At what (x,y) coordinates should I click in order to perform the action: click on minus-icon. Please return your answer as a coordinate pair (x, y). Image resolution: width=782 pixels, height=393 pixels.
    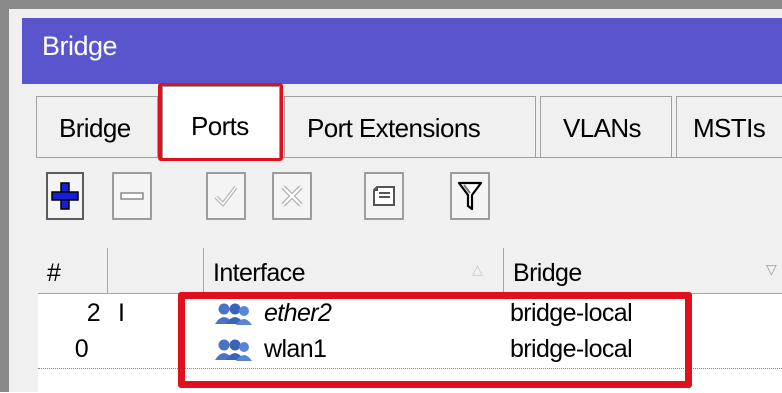
    Looking at the image, I should click on (132, 196).